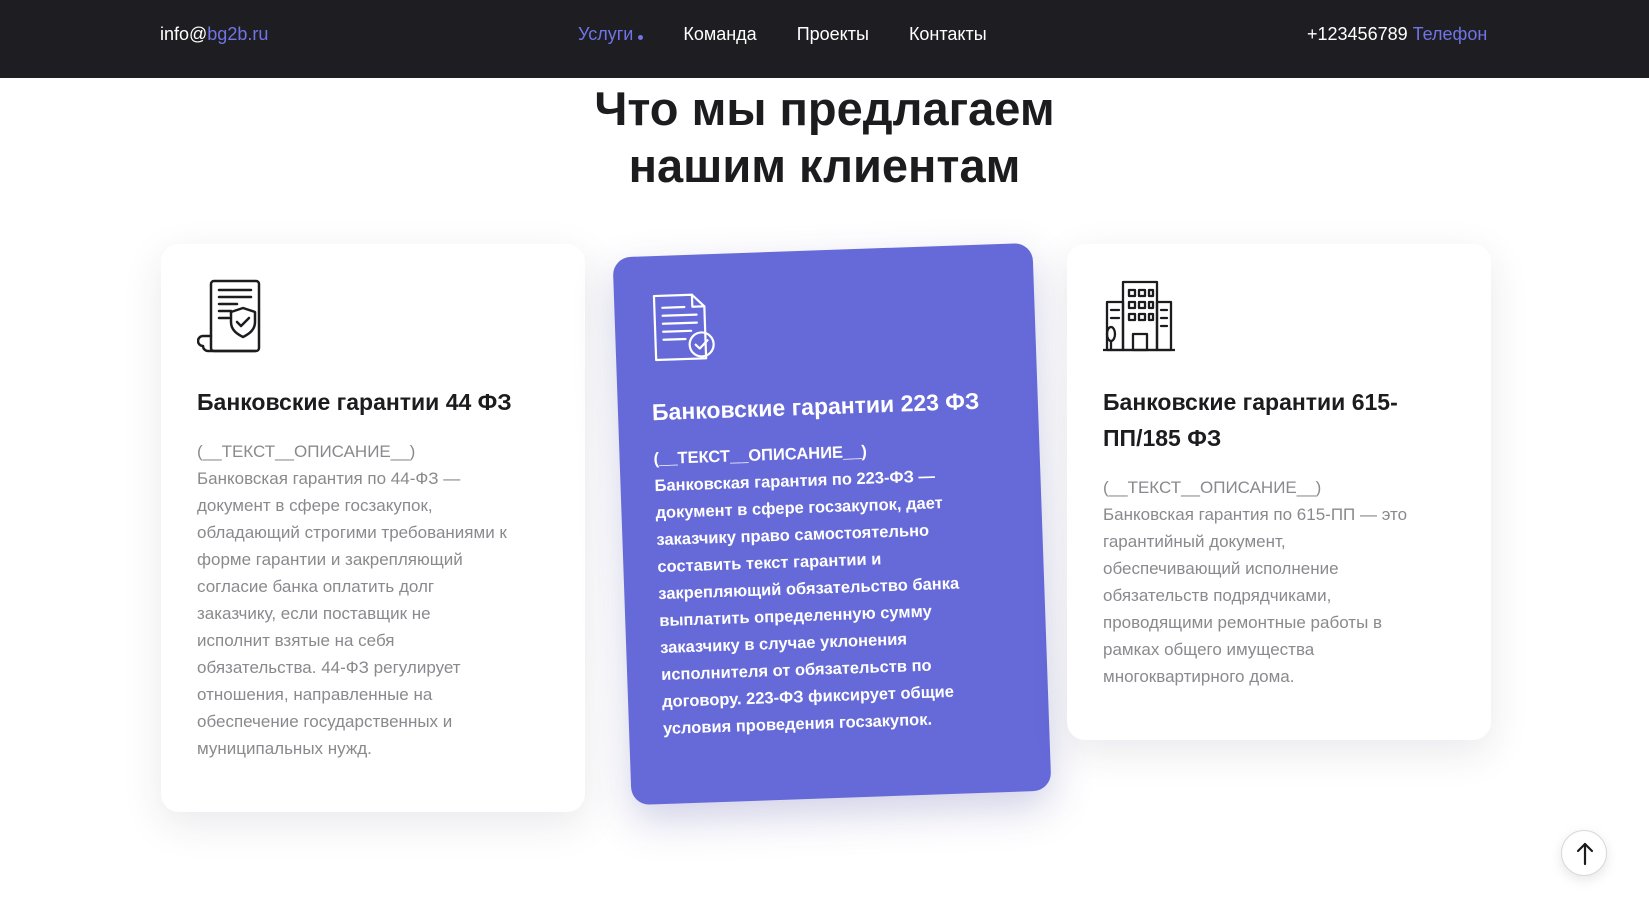 This screenshot has width=1649, height=904. What do you see at coordinates (833, 34) in the screenshot?
I see `nav-item-projects: Проекты` at bounding box center [833, 34].